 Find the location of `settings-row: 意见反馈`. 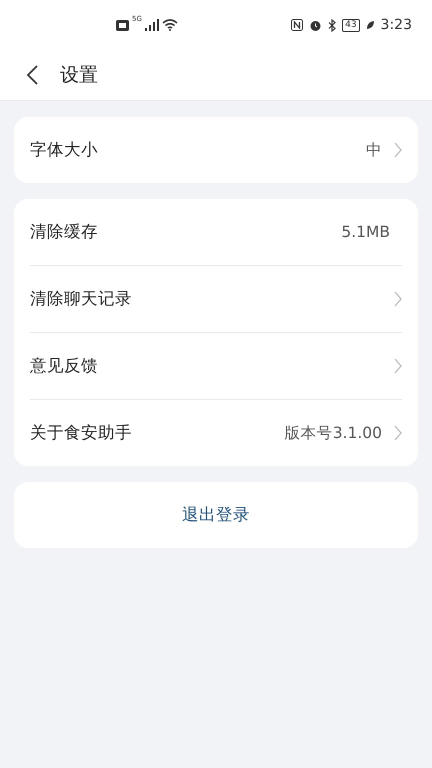

settings-row: 意见反馈 is located at coordinates (216, 365).